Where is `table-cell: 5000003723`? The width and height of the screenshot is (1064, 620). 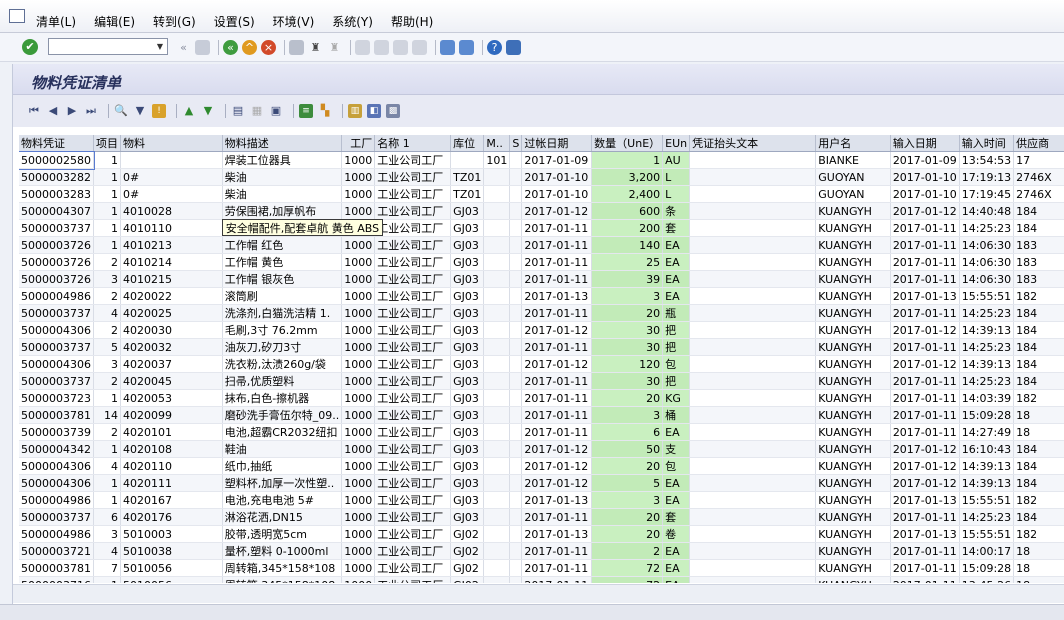
table-cell: 5000003723 is located at coordinates (56, 398).